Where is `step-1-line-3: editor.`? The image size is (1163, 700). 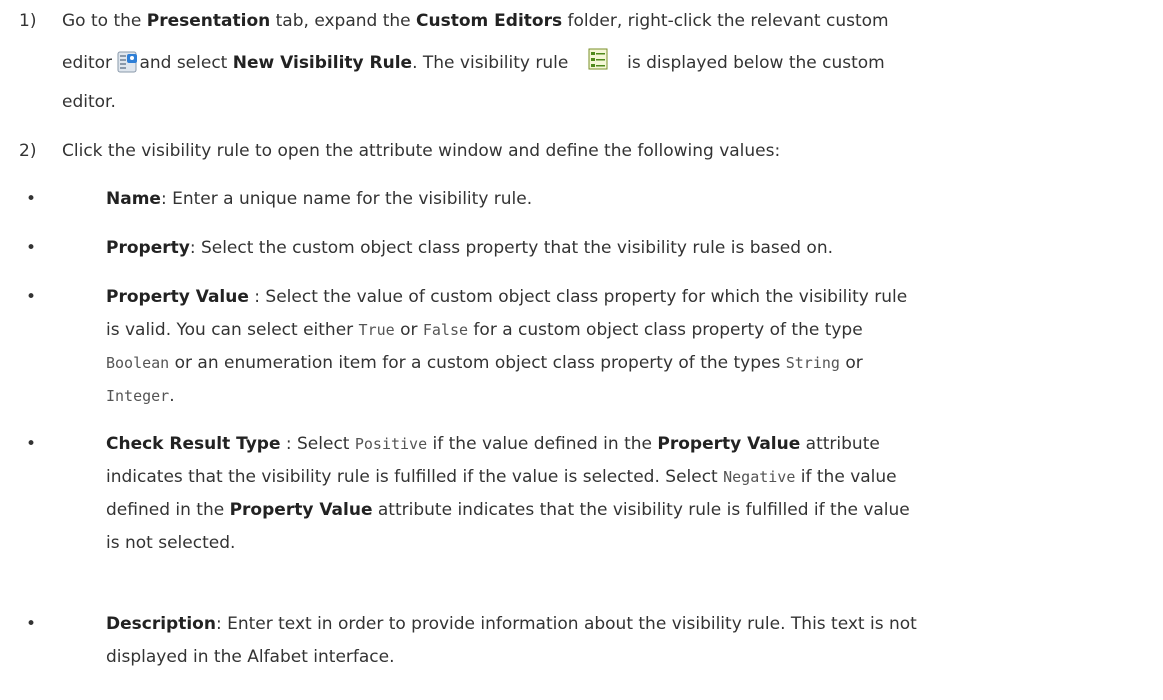
step-1-line-3: editor. is located at coordinates (89, 102).